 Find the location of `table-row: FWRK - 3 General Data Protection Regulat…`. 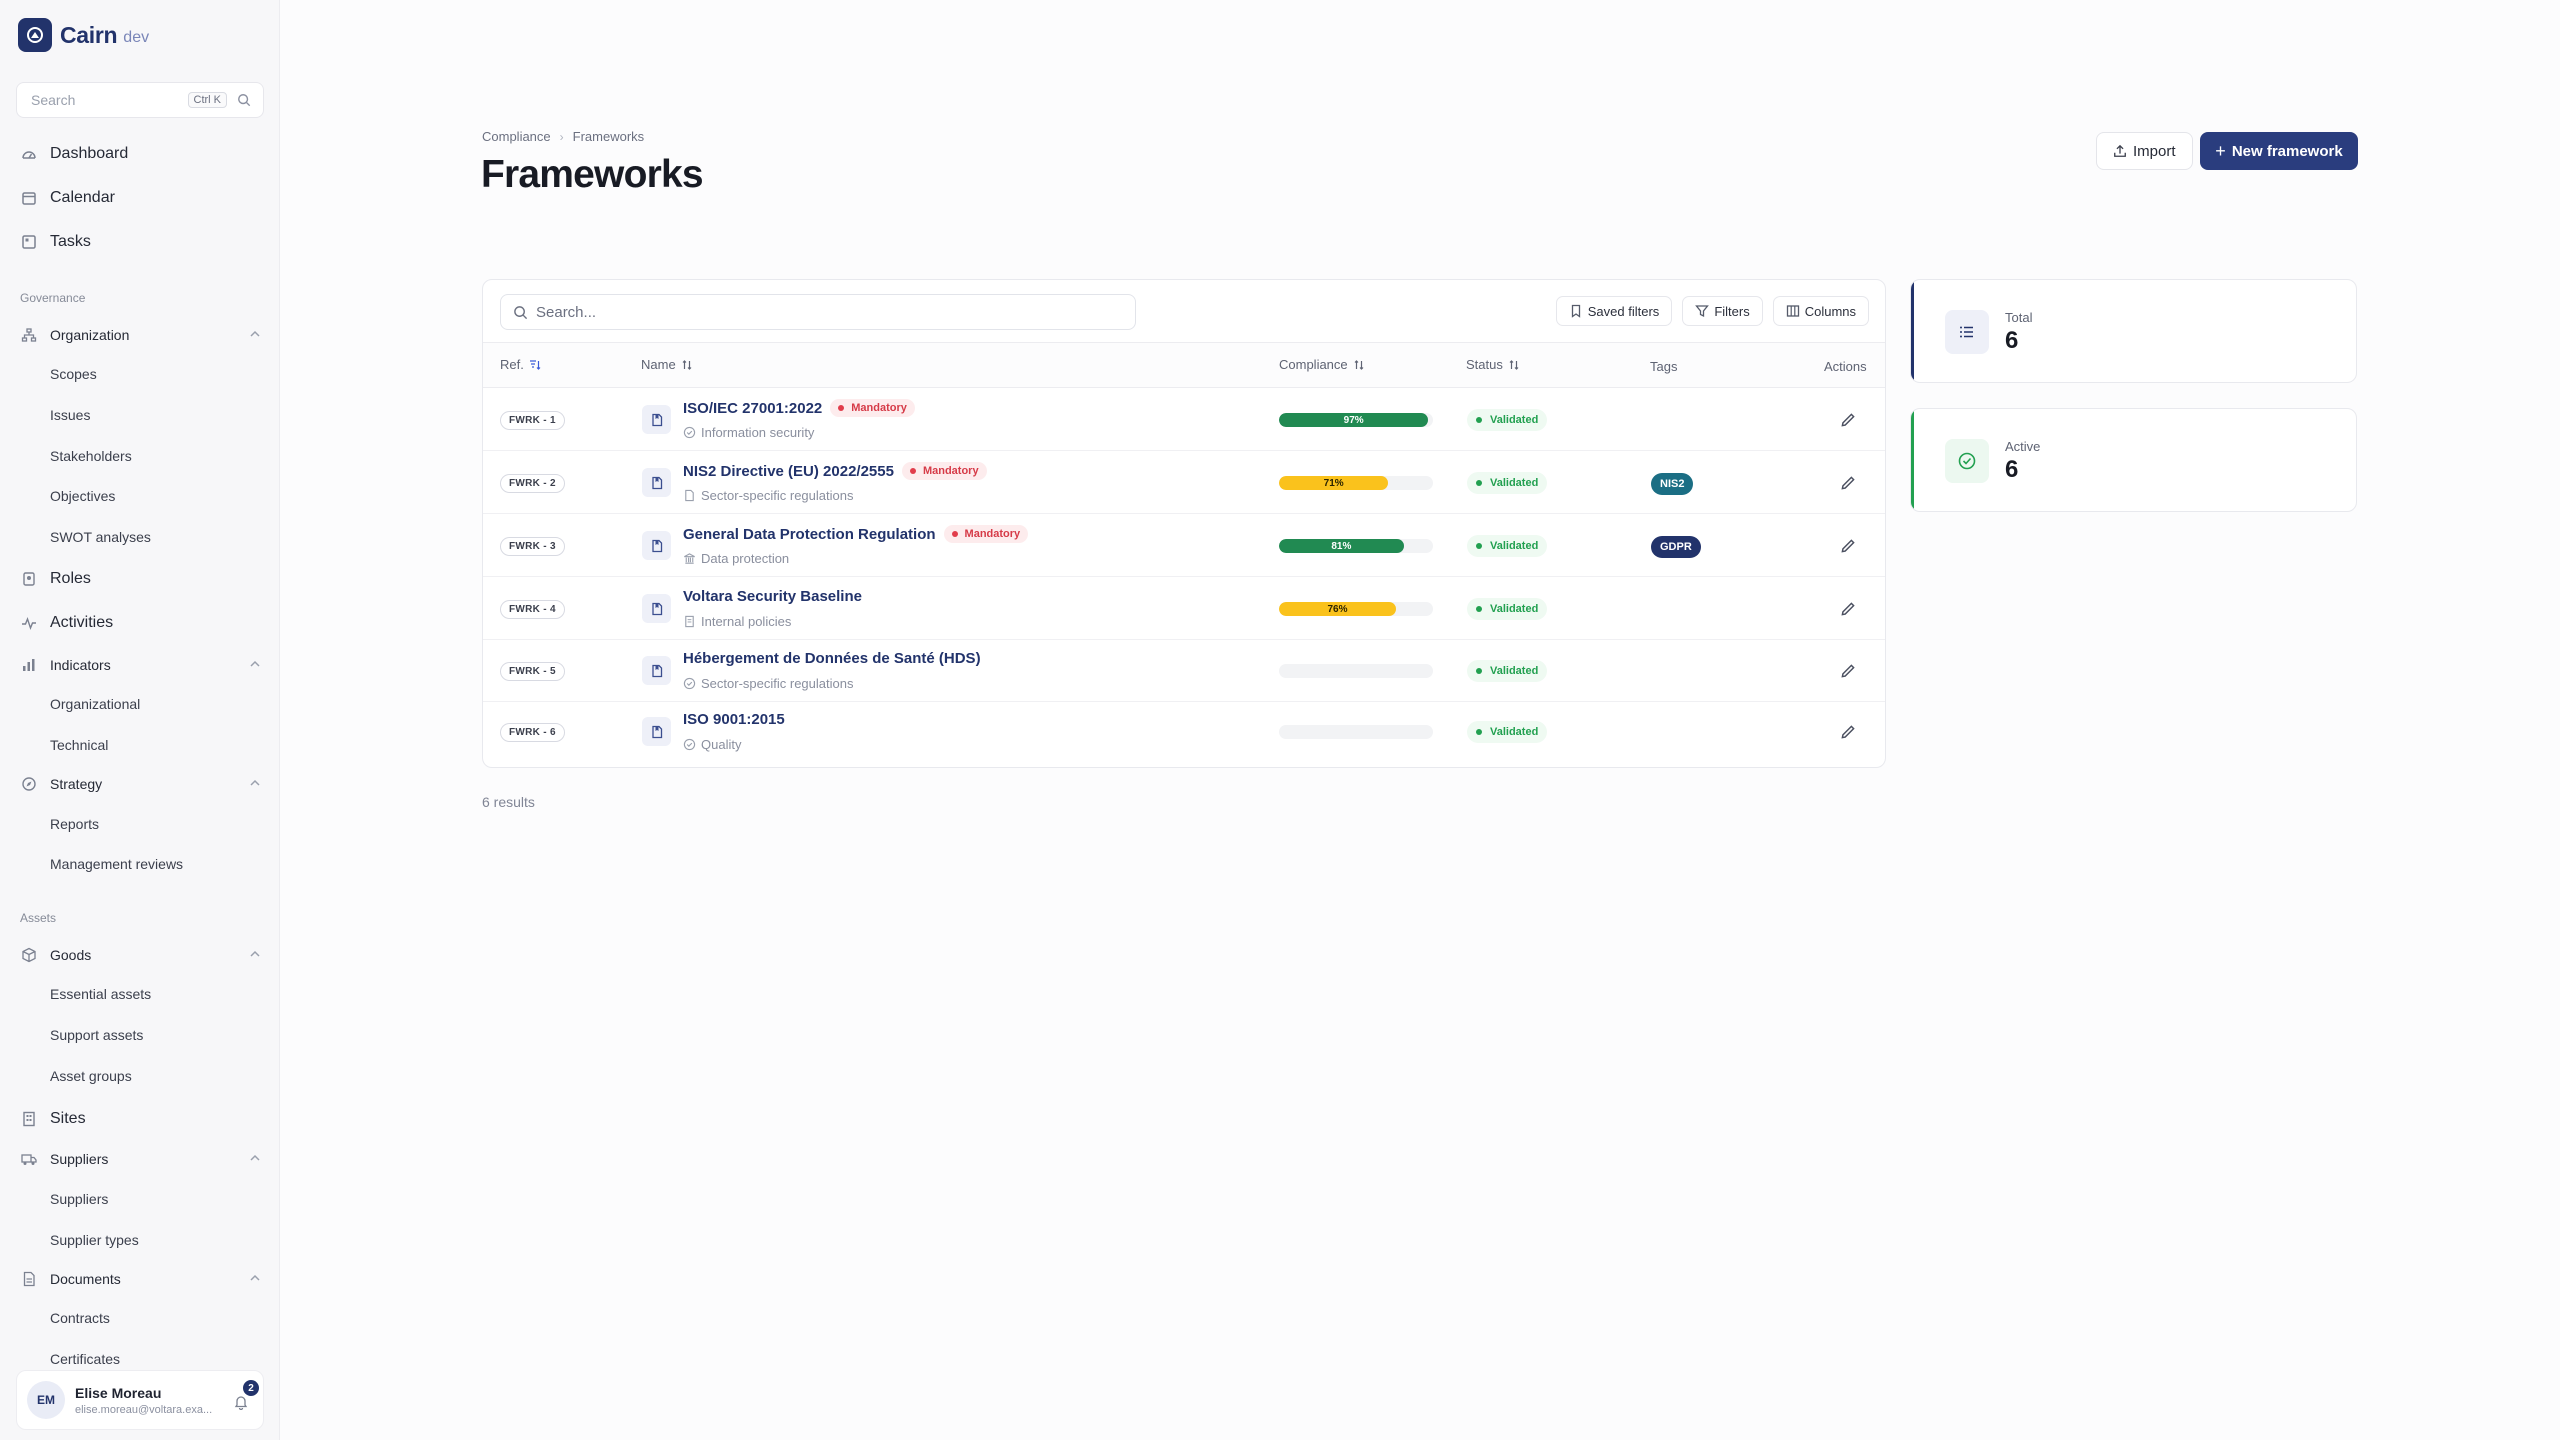

table-row: FWRK - 3 General Data Protection Regulat… is located at coordinates (1184, 546).